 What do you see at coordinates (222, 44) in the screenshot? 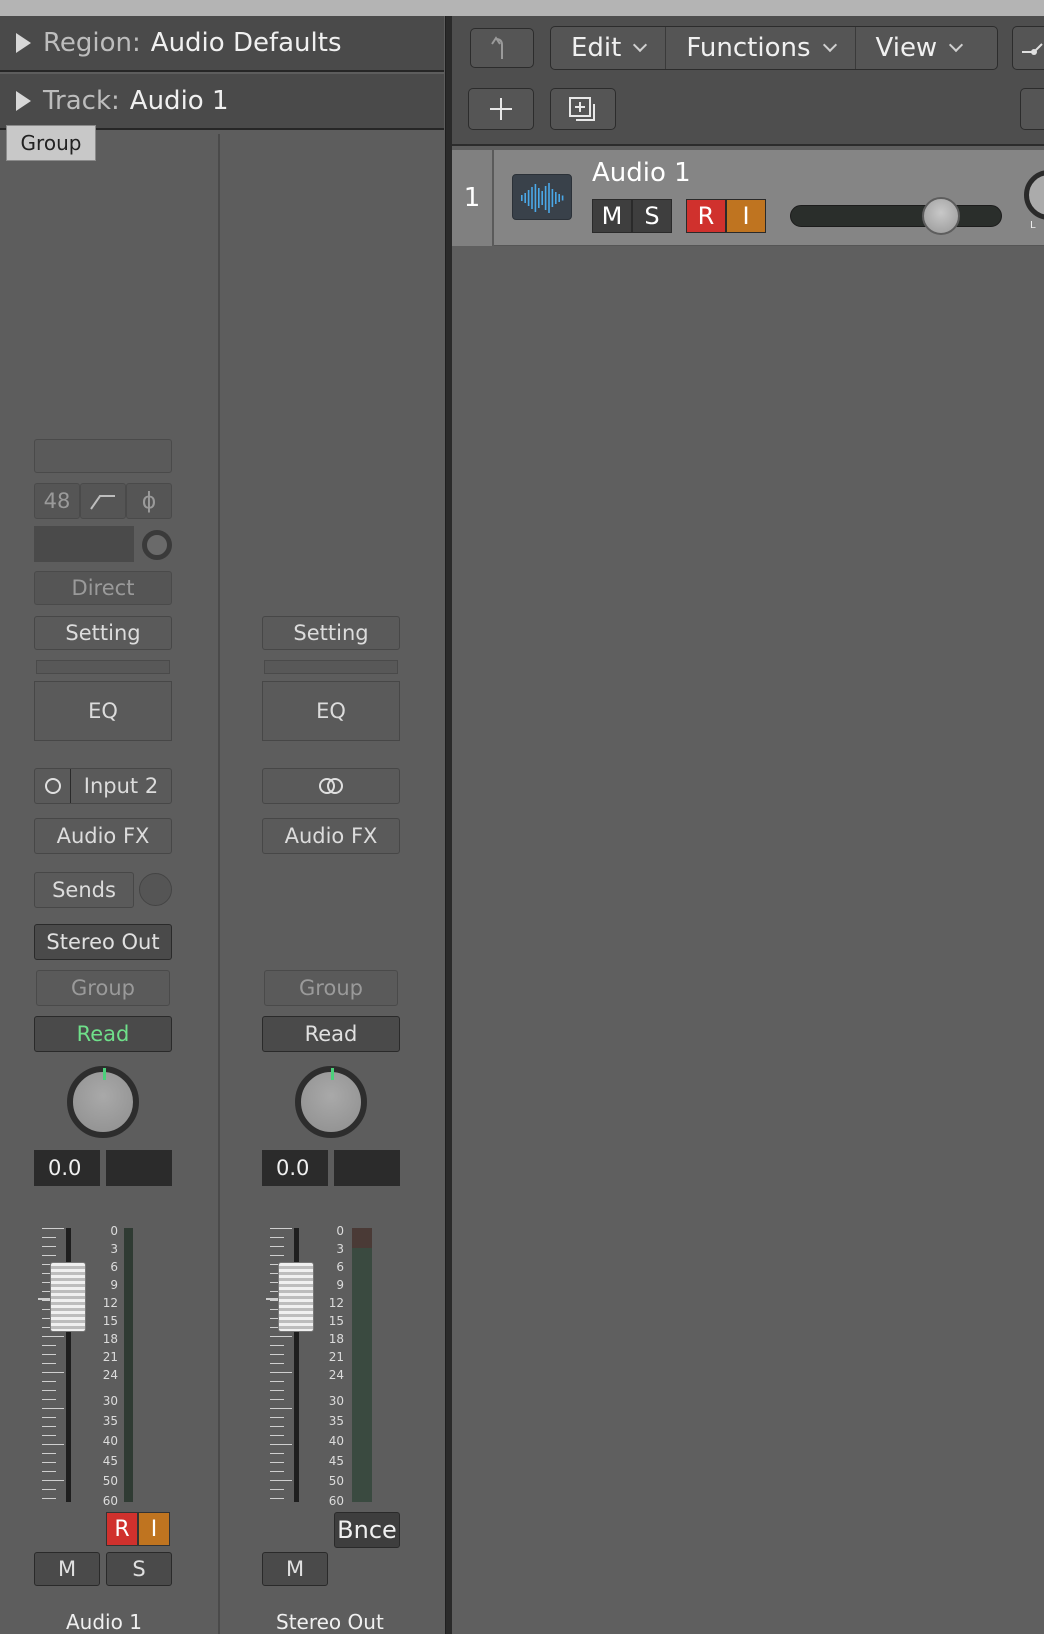
I see `region-header: Region: Audio Defaults` at bounding box center [222, 44].